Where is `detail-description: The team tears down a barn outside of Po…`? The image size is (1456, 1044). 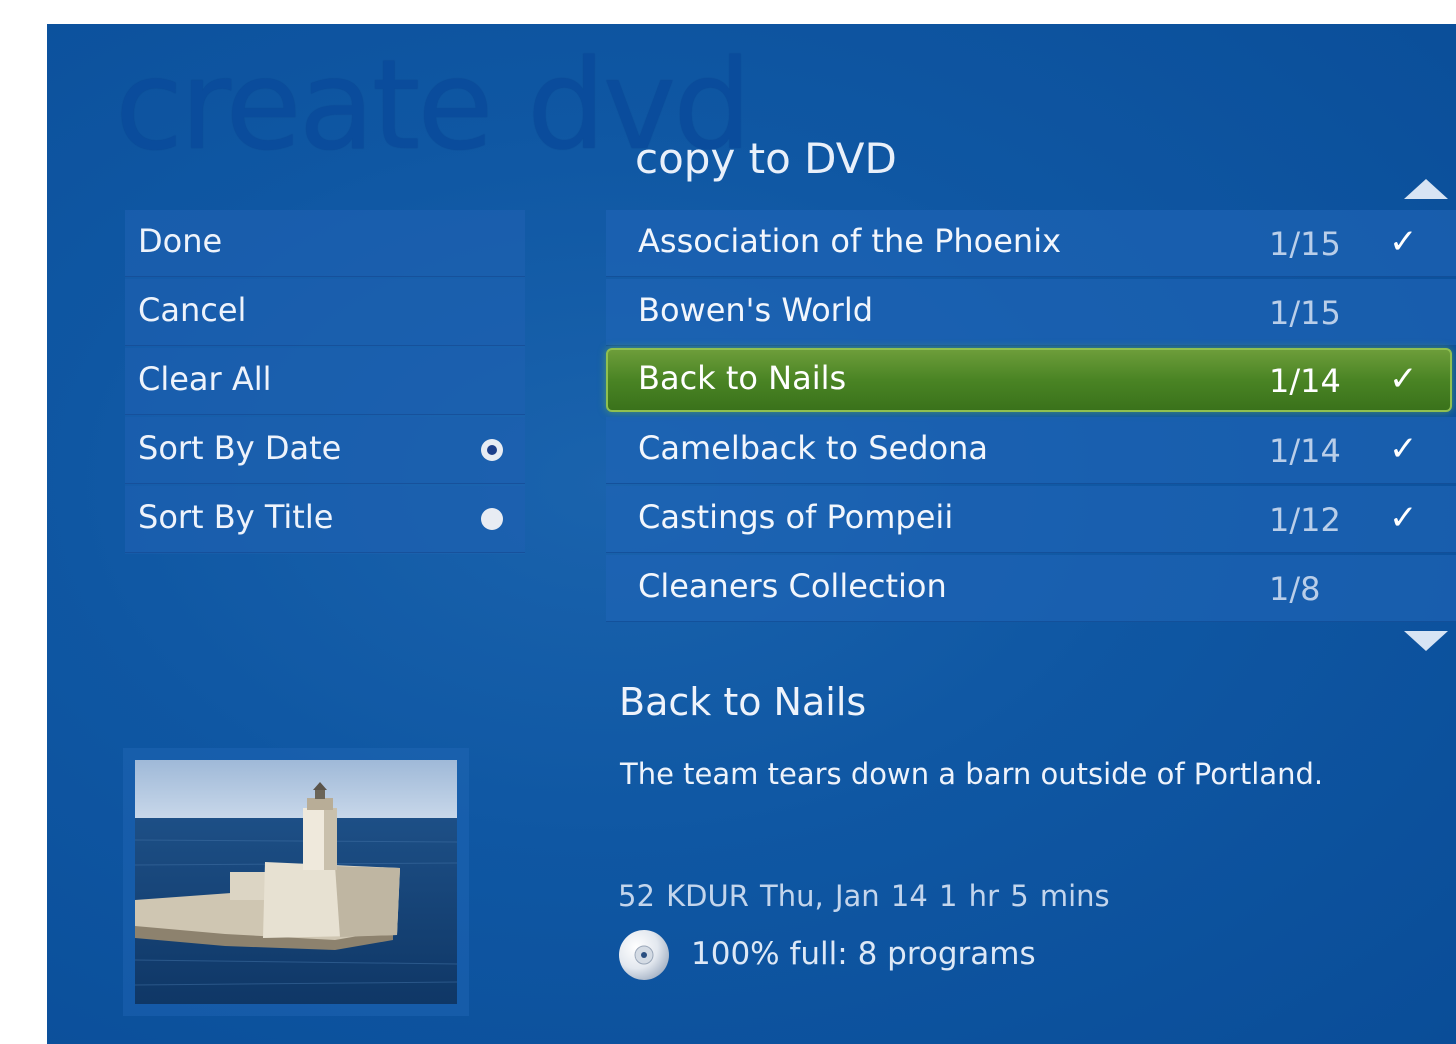
detail-description: The team tears down a barn outside of Po… is located at coordinates (972, 774).